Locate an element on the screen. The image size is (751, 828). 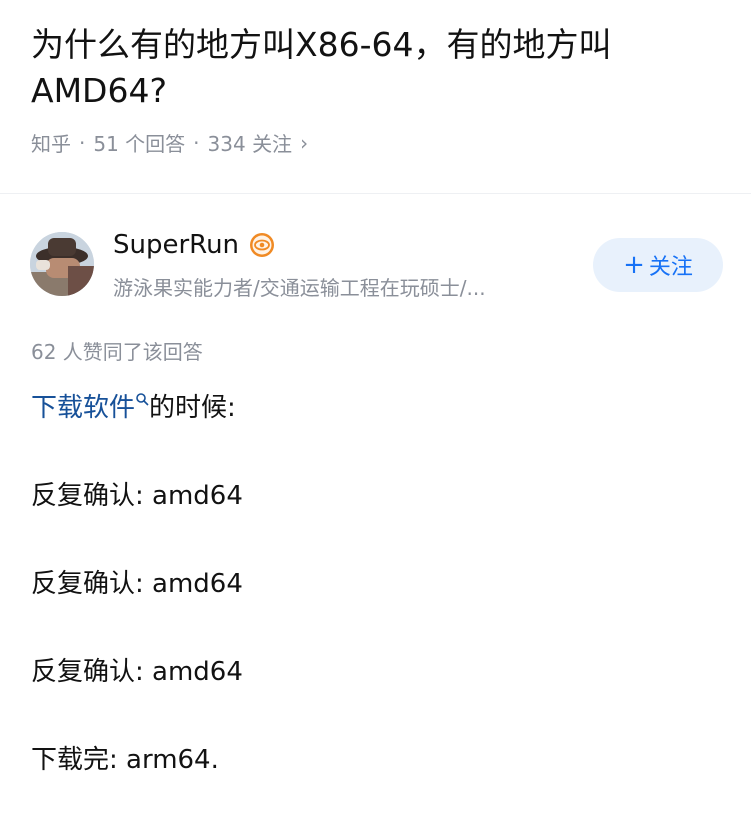
follow-button: + 关注 is located at coordinates (658, 265).